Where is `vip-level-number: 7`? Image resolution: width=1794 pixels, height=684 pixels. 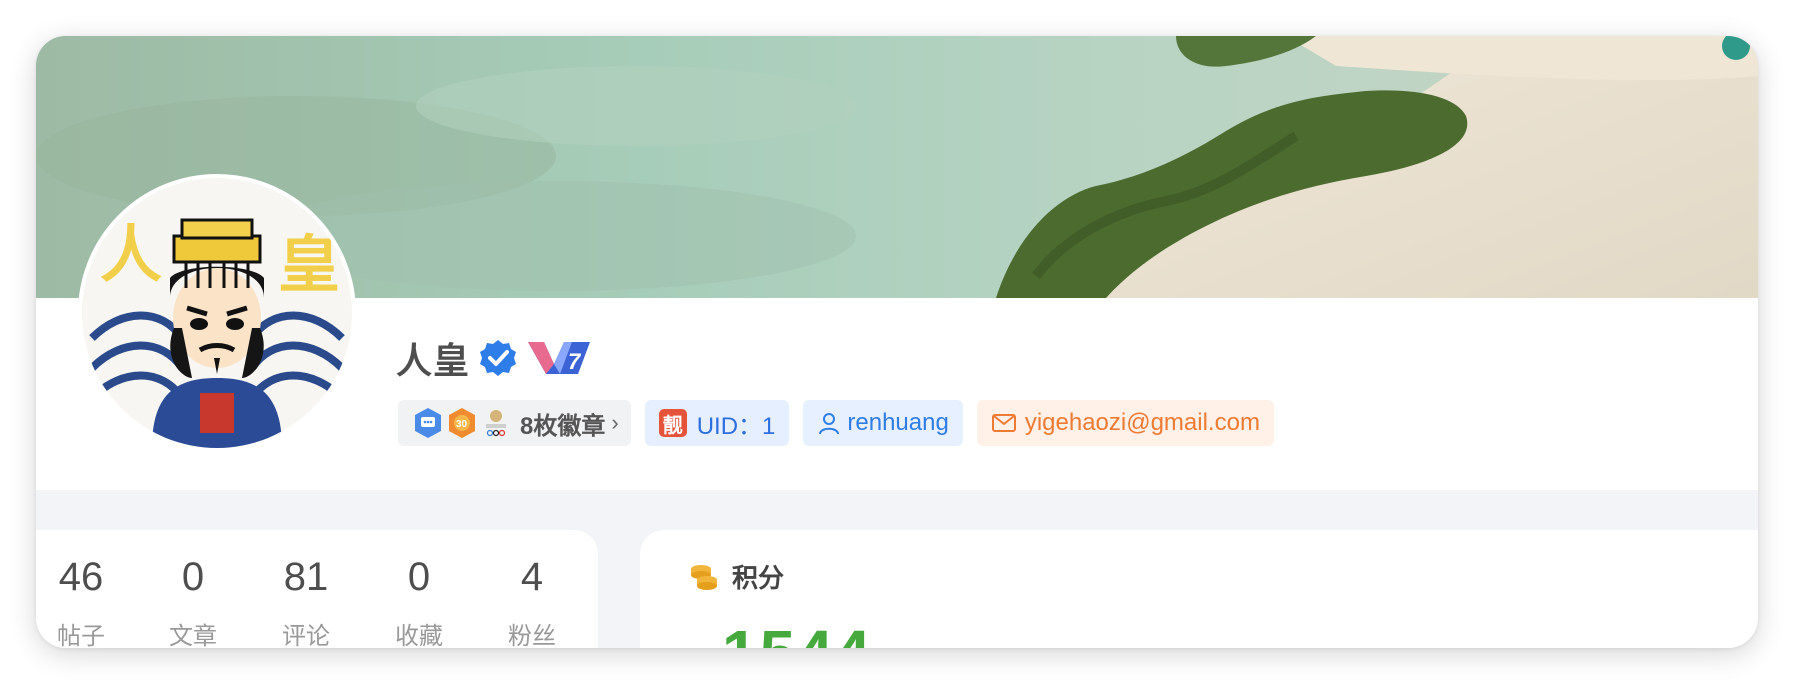 vip-level-number: 7 is located at coordinates (575, 361).